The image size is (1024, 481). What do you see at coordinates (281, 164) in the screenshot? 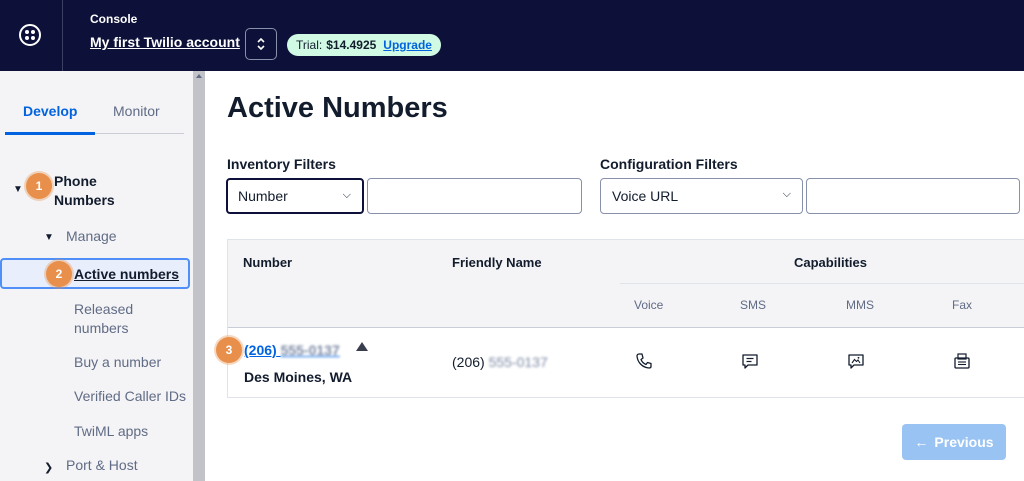
I see `inventory-filters-label: Inventory Filters` at bounding box center [281, 164].